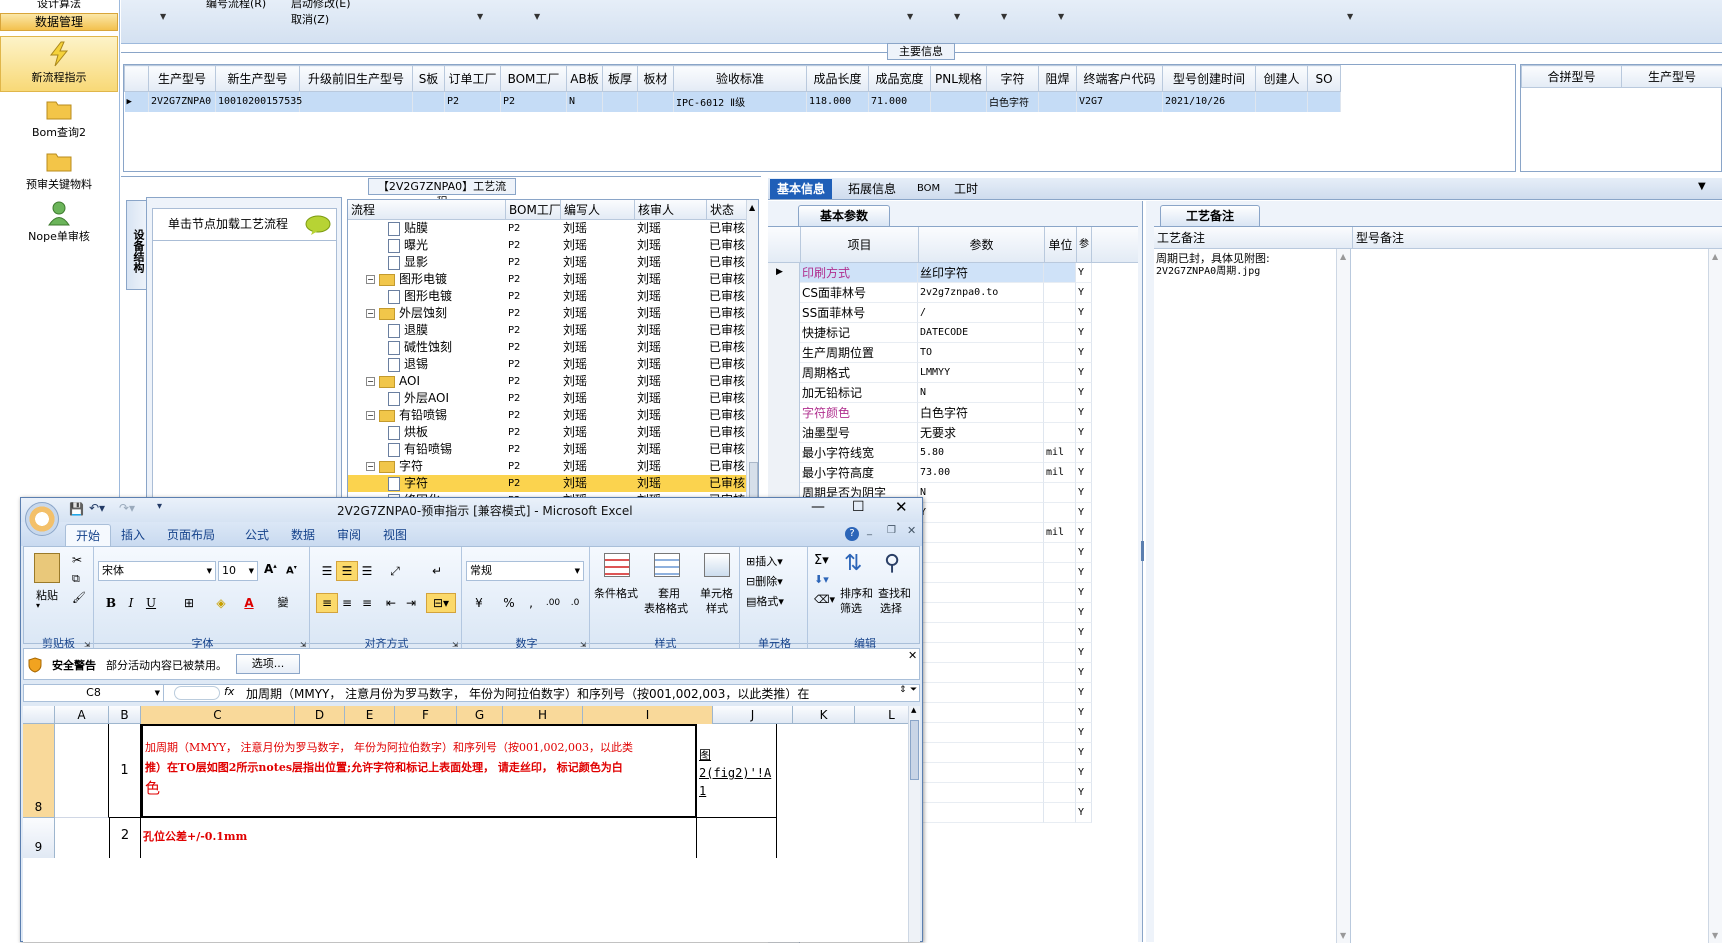  Describe the element at coordinates (547, 262) in the screenshot. I see `tree-row: 显影P2刘瑶刘瑶已审核` at that location.